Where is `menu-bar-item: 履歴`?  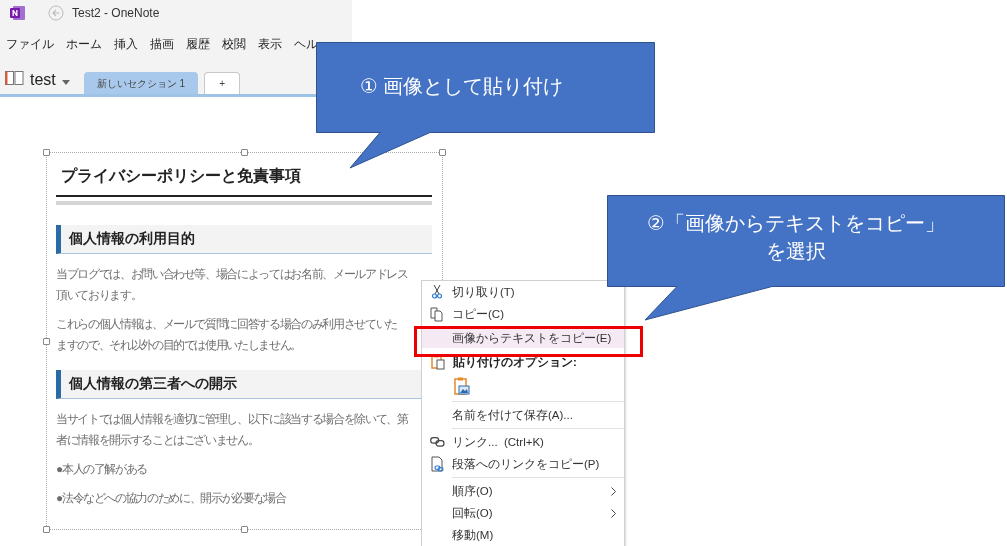
menu-bar-item: 履歴 is located at coordinates (198, 44).